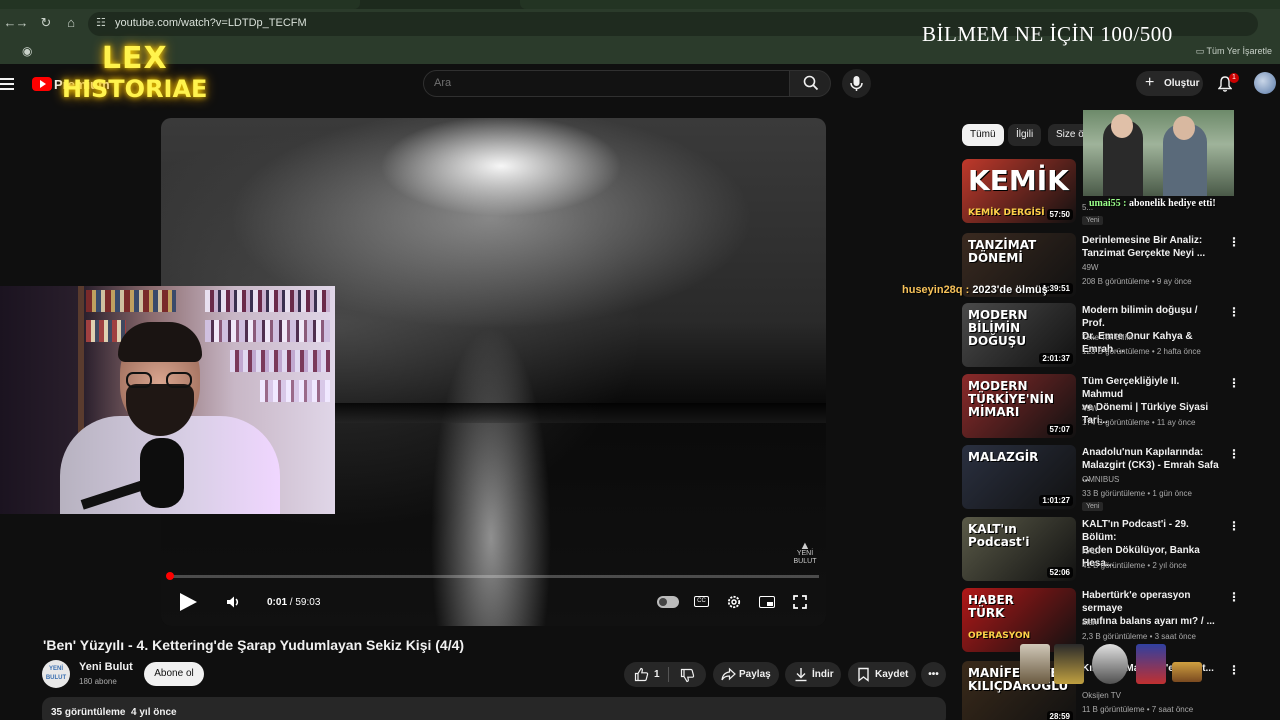 This screenshot has height=720, width=1280. I want to click on thumbnail-title-text: TANZİMAT DÖNEMİ, so click(1002, 251).